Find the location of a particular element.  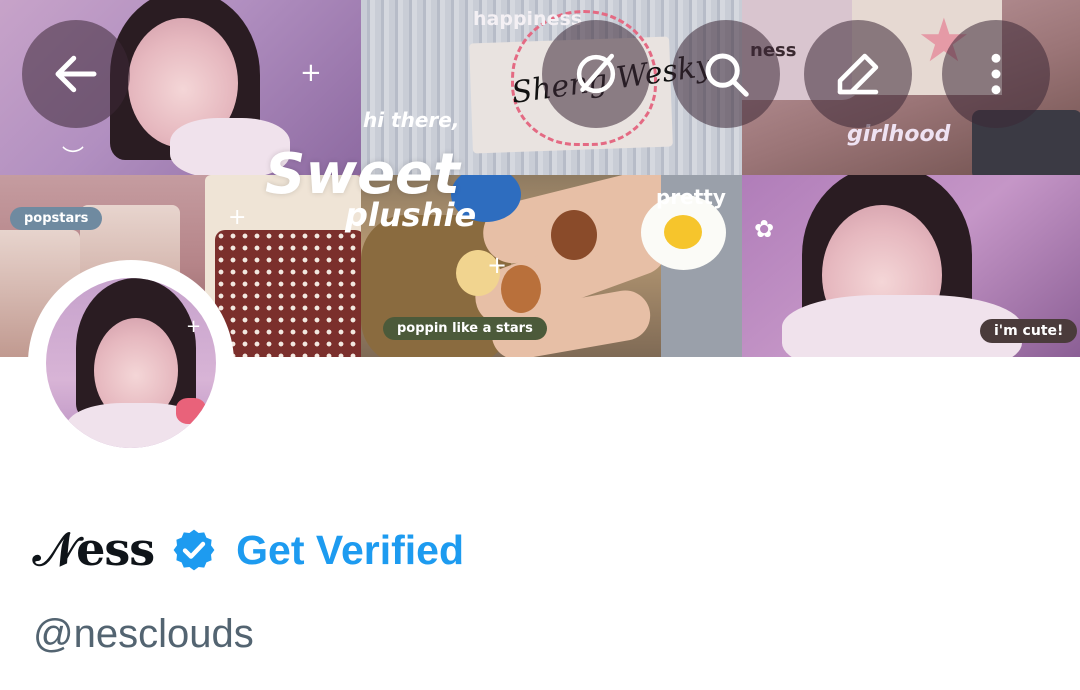

search-button is located at coordinates (726, 74).